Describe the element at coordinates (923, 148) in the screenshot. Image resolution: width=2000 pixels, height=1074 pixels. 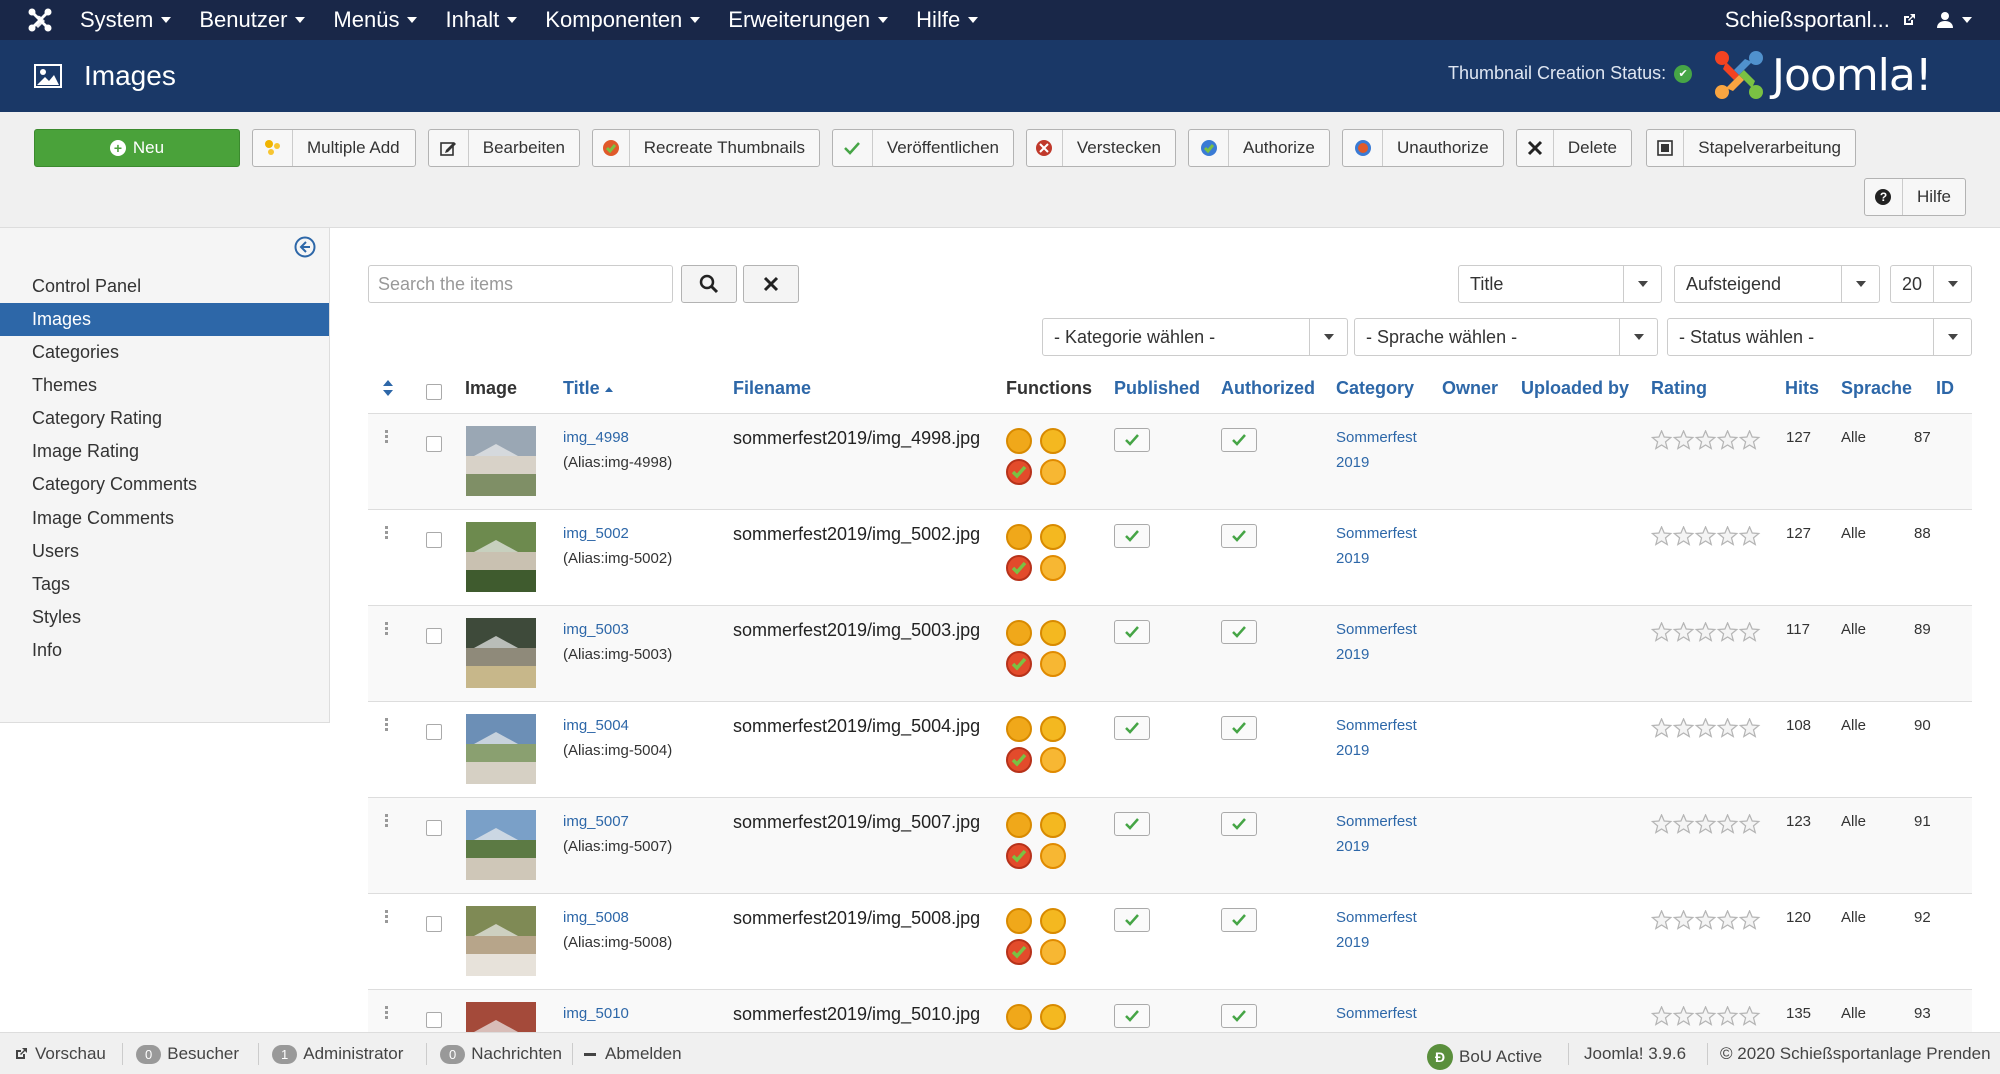
I see `publish-button: Veröffentlichen` at that location.